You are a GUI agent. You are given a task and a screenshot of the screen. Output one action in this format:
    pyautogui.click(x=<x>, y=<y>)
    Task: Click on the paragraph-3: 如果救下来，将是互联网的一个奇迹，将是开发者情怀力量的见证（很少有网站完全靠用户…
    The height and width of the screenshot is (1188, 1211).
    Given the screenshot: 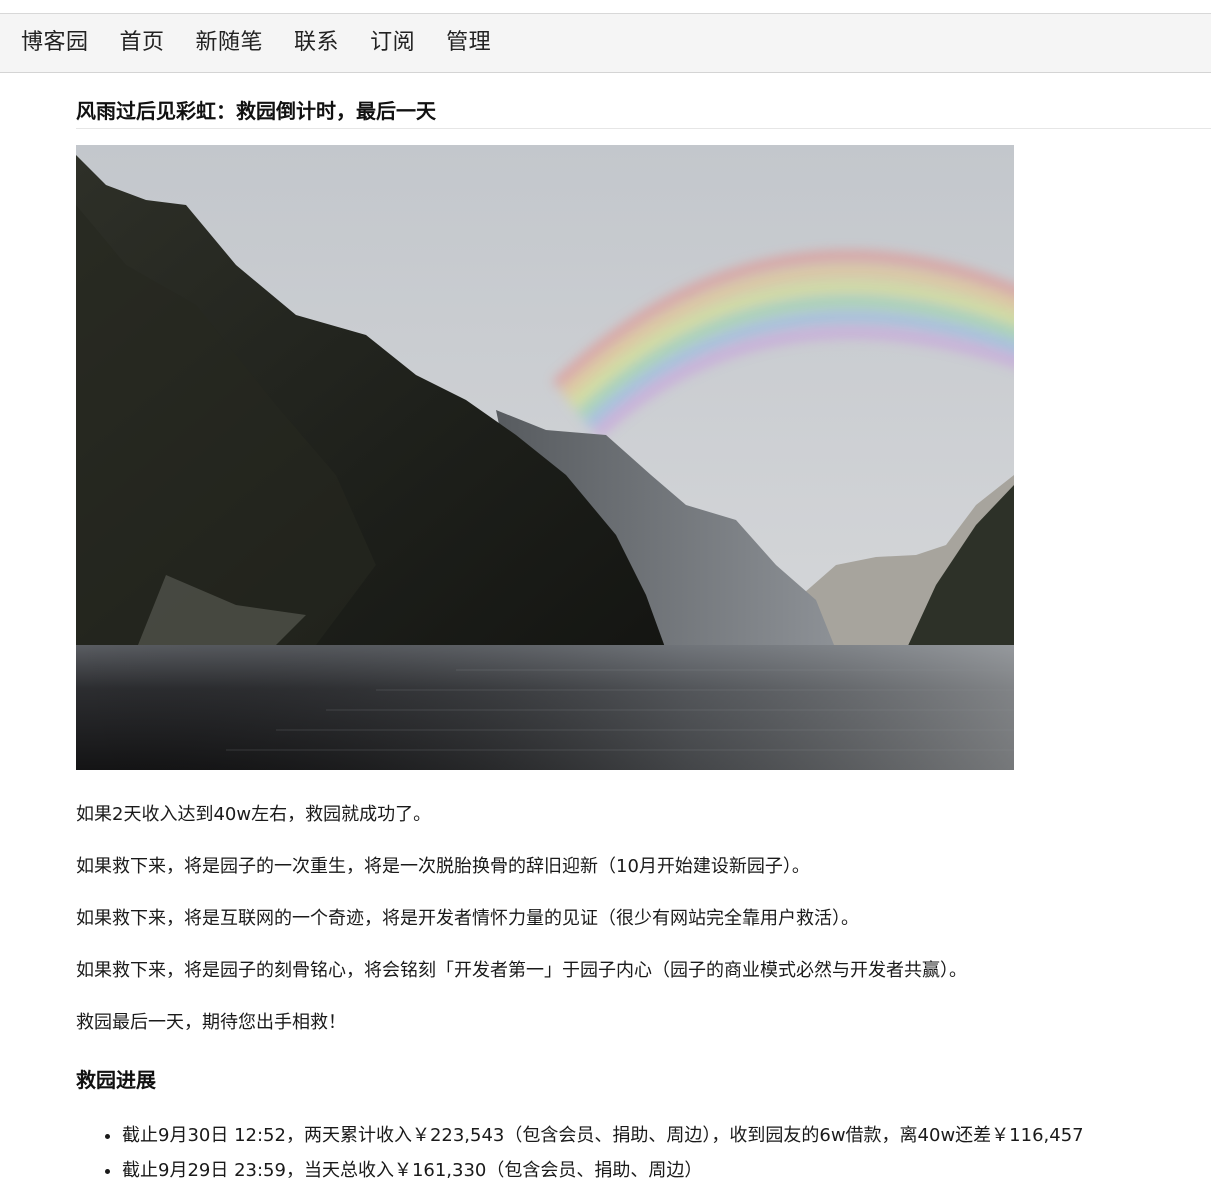 What is the action you would take?
    pyautogui.click(x=467, y=918)
    